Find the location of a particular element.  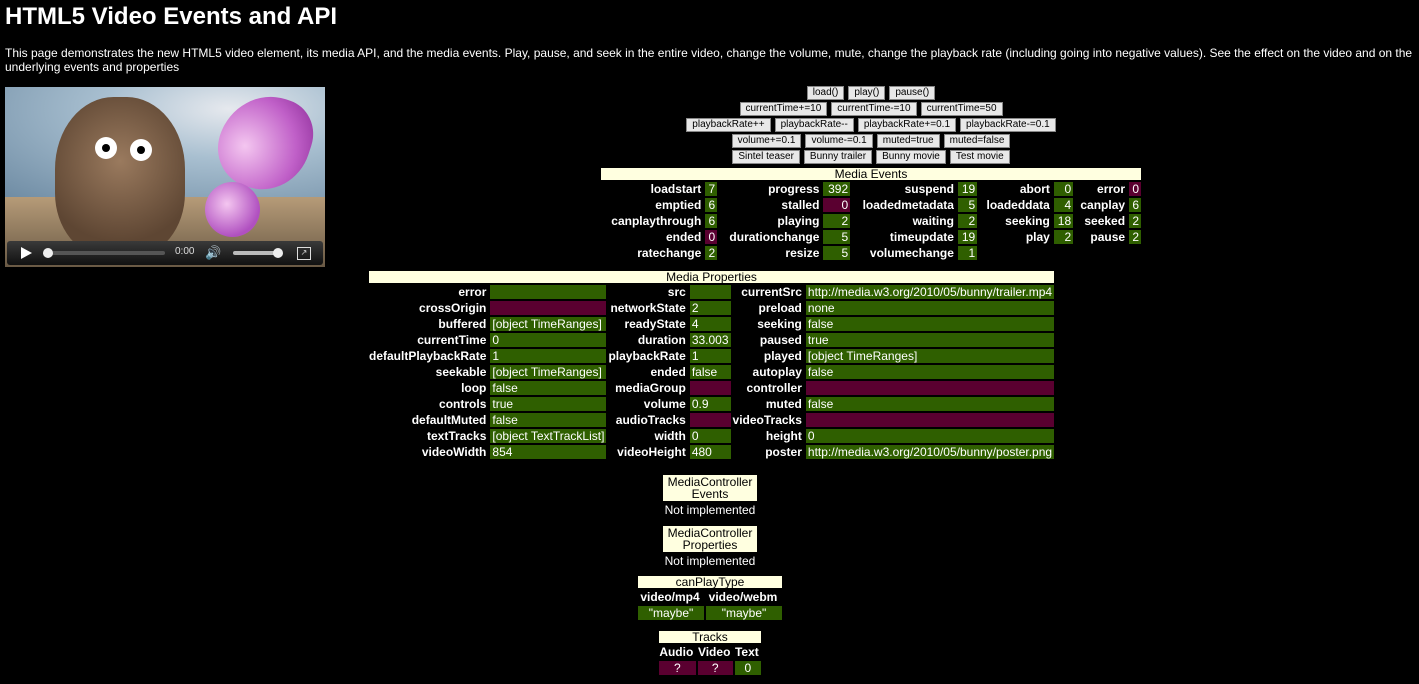

event-count-suspend: 19 is located at coordinates (967, 189).